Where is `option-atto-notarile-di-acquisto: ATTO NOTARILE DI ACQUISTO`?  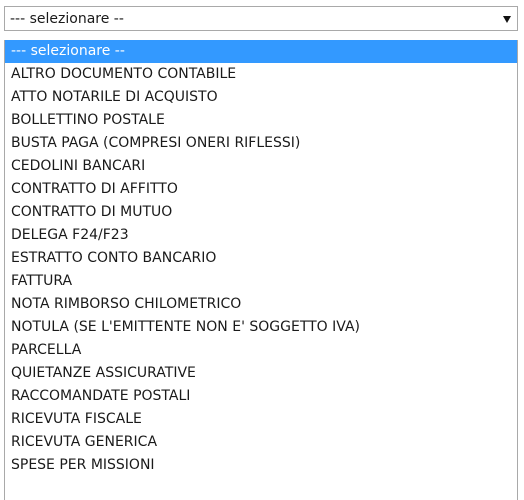 option-atto-notarile-di-acquisto: ATTO NOTARILE DI ACQUISTO is located at coordinates (261, 97).